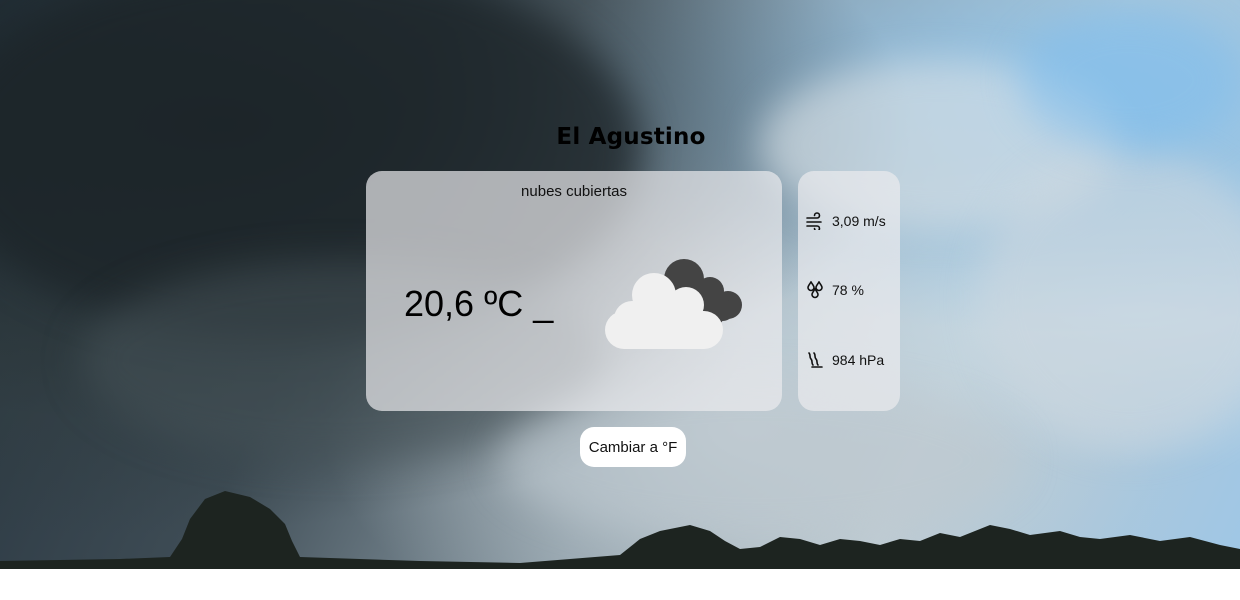 The image size is (1240, 600). I want to click on pressure-metric: 984 hPa, so click(845, 360).